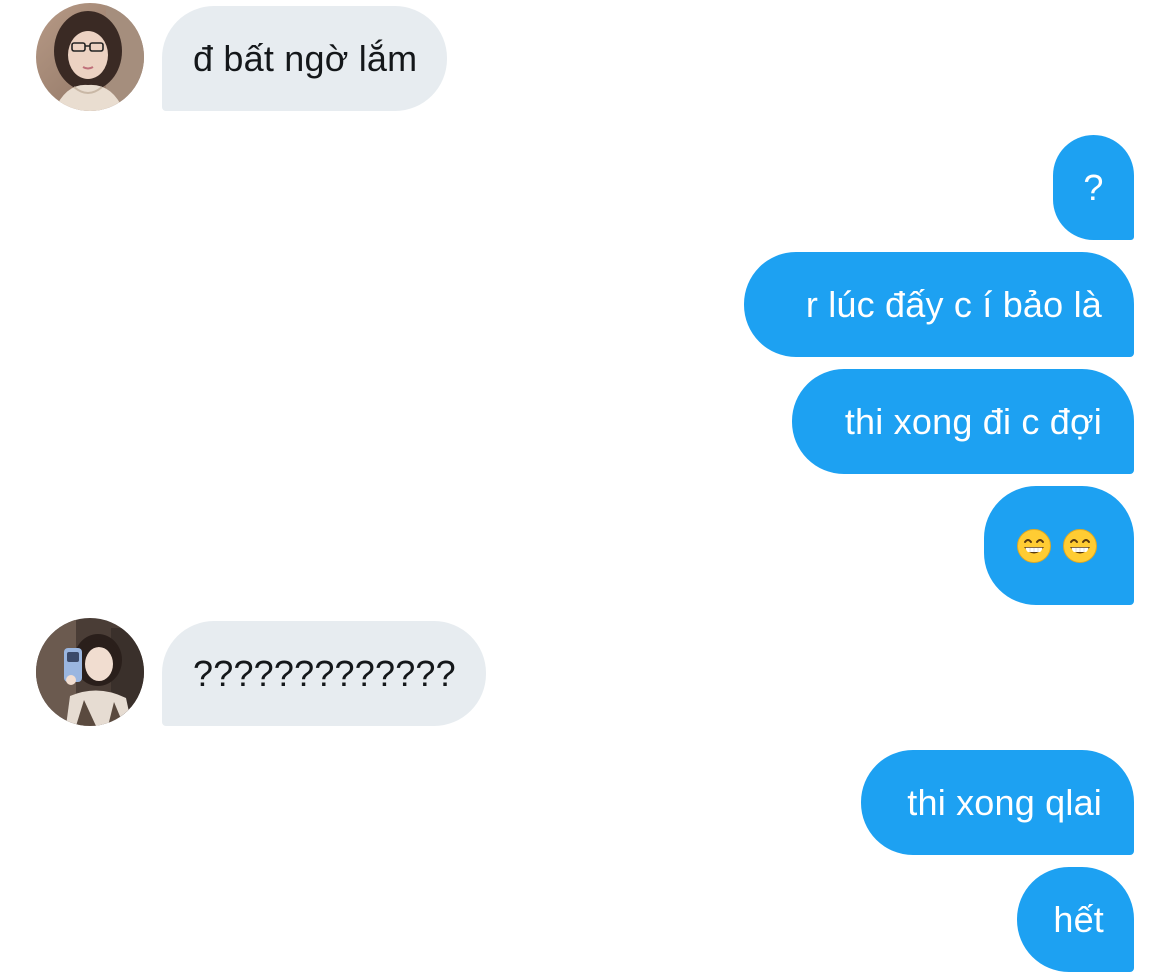 The width and height of the screenshot is (1170, 976). I want to click on message-text: r lúc đấy c í bảo là, so click(953, 304).